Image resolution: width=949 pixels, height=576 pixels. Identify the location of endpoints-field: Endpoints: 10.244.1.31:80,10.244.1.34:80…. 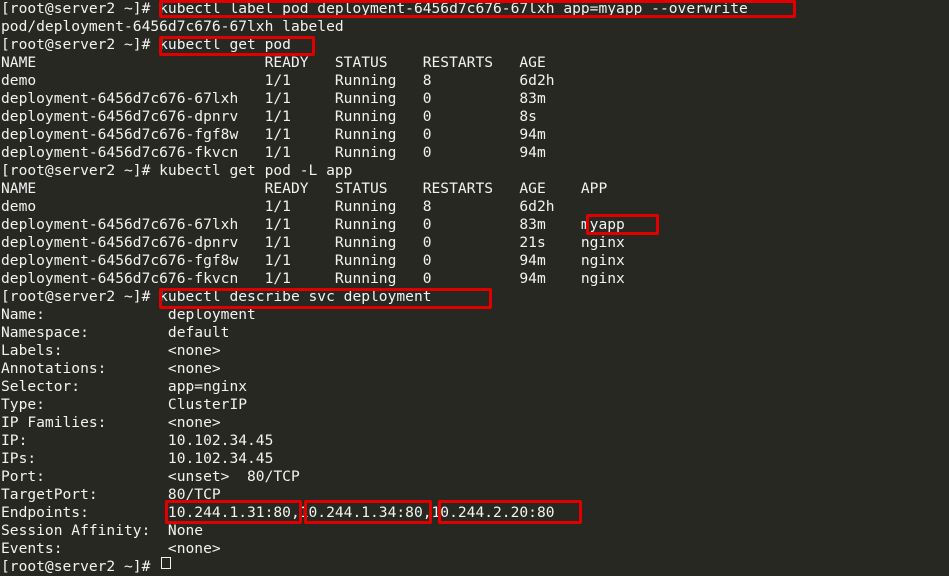
(278, 512).